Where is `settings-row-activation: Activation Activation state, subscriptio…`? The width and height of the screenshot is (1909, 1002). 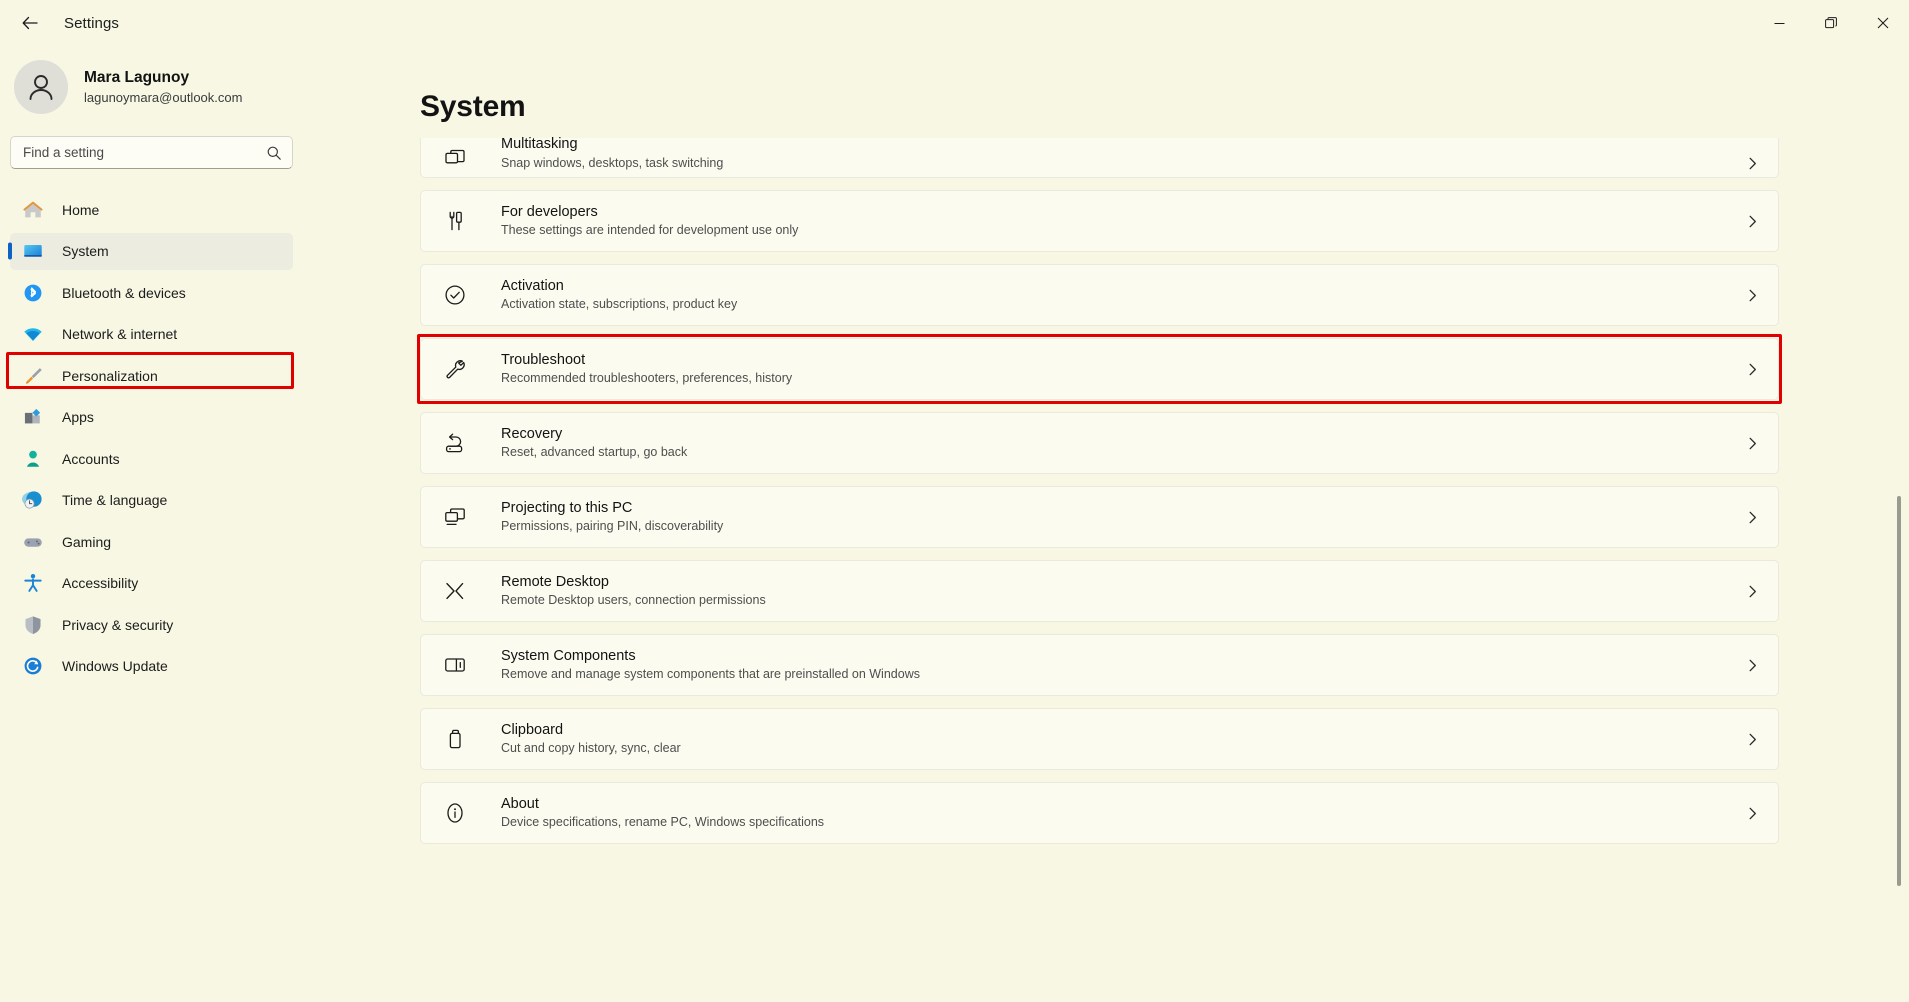
settings-row-activation: Activation Activation state, subscriptio… is located at coordinates (1099, 295).